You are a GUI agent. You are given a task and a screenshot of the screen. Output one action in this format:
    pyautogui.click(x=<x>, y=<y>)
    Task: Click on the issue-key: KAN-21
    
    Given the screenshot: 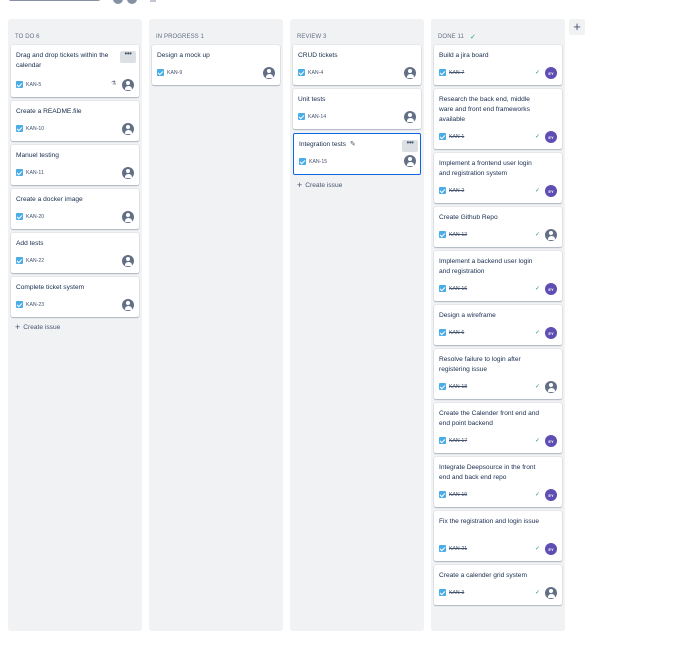 What is the action you would take?
    pyautogui.click(x=458, y=549)
    